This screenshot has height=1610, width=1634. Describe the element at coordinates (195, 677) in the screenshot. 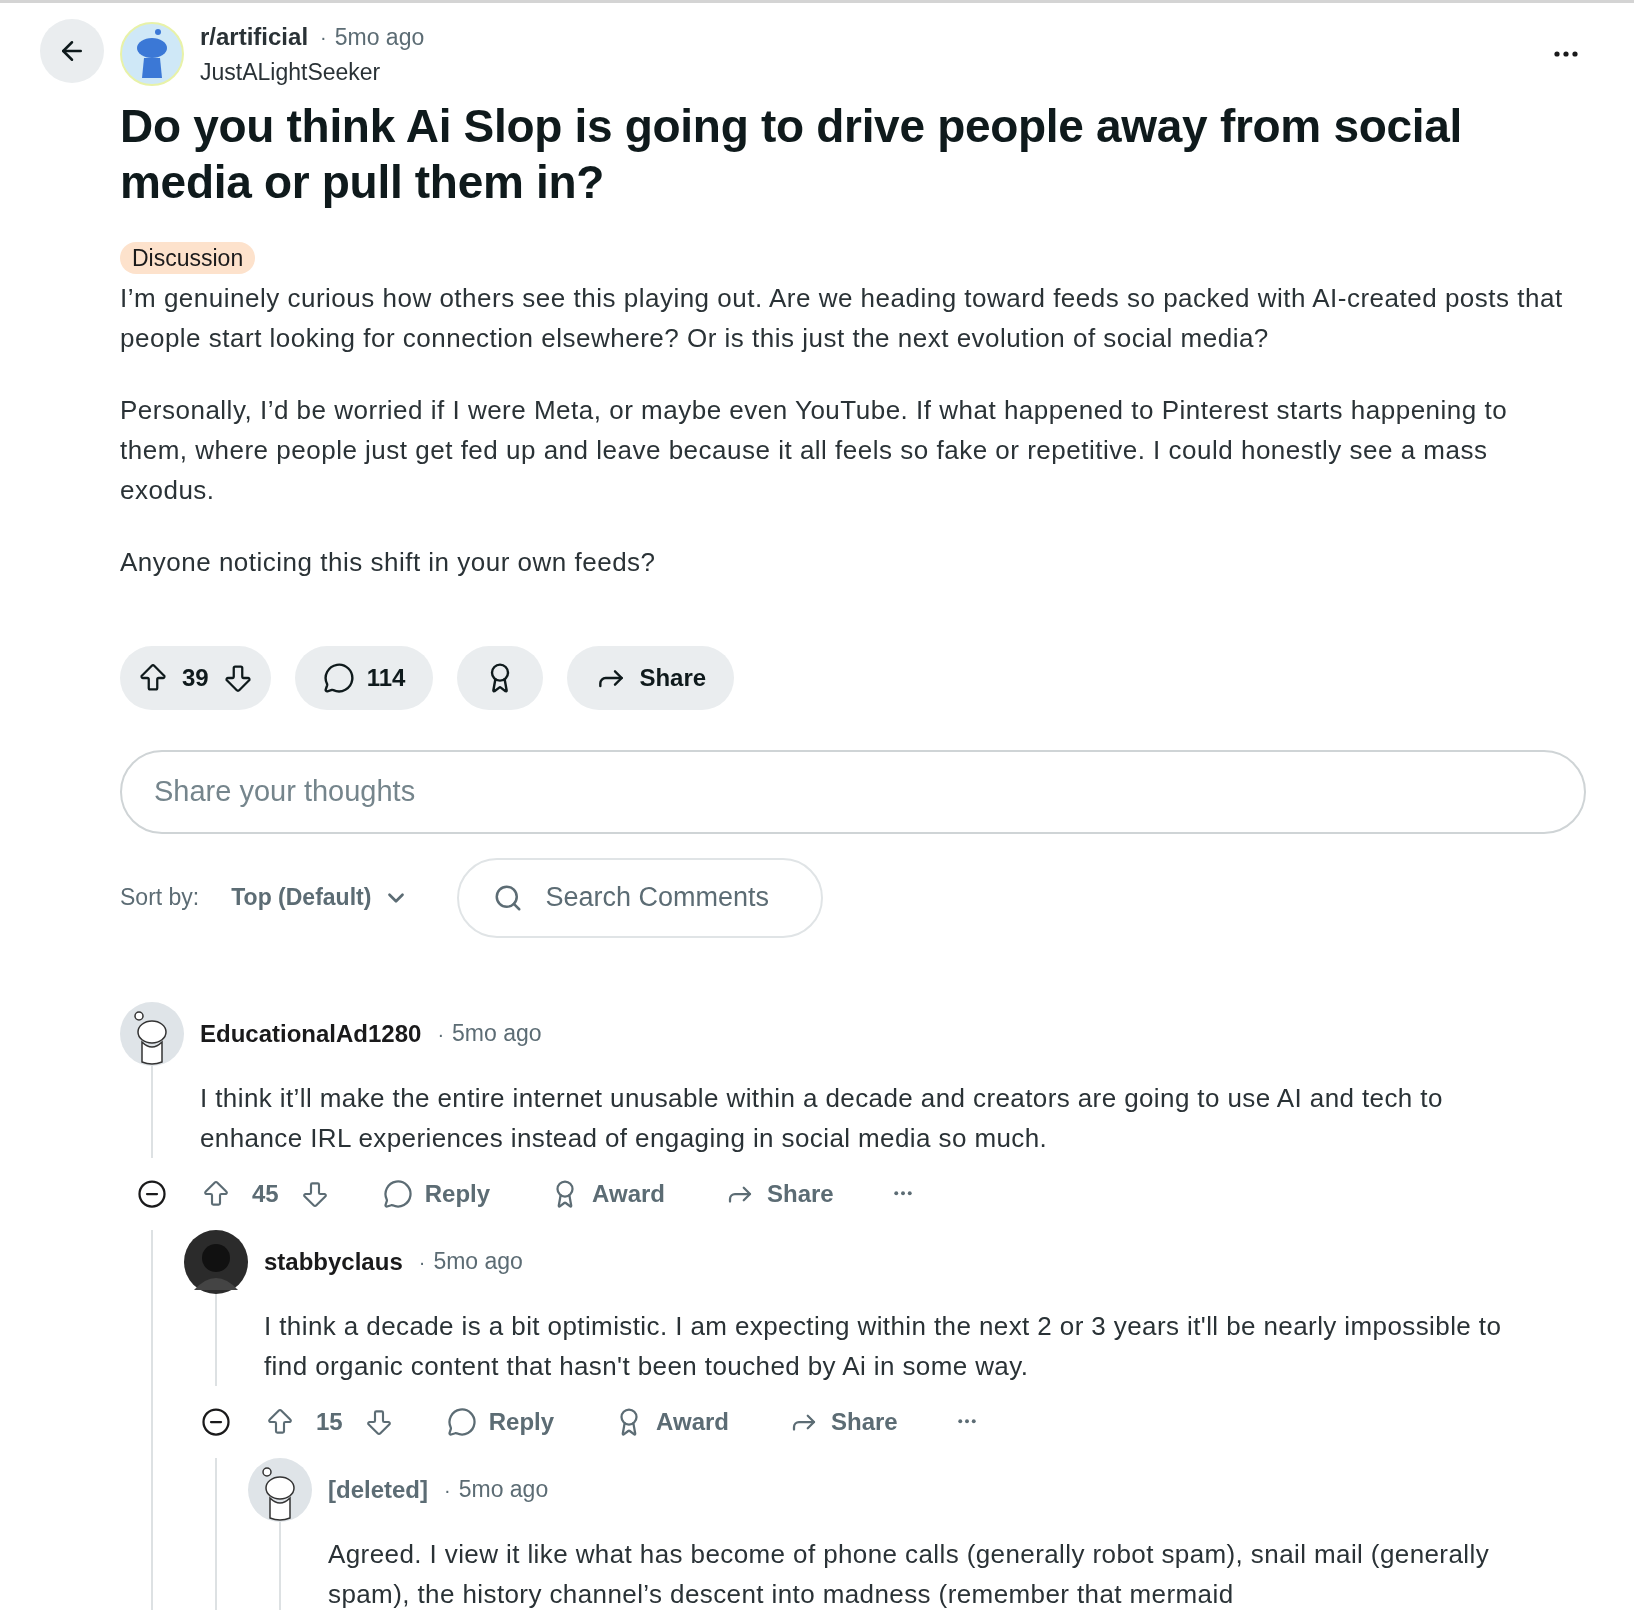

I see `vote-count: 39` at that location.